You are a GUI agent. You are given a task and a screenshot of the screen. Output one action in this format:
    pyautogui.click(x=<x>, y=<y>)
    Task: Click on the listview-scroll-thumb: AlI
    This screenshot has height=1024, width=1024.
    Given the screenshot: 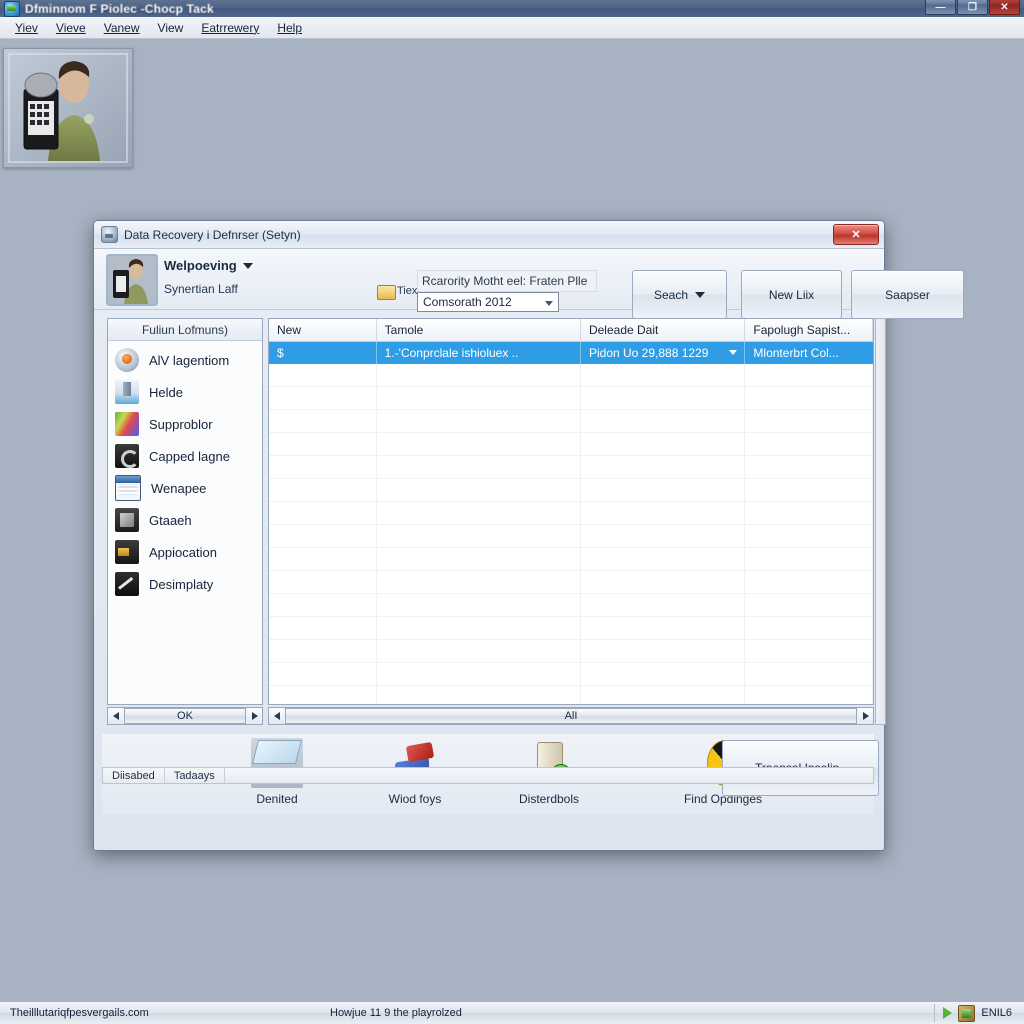 What is the action you would take?
    pyautogui.click(x=571, y=716)
    